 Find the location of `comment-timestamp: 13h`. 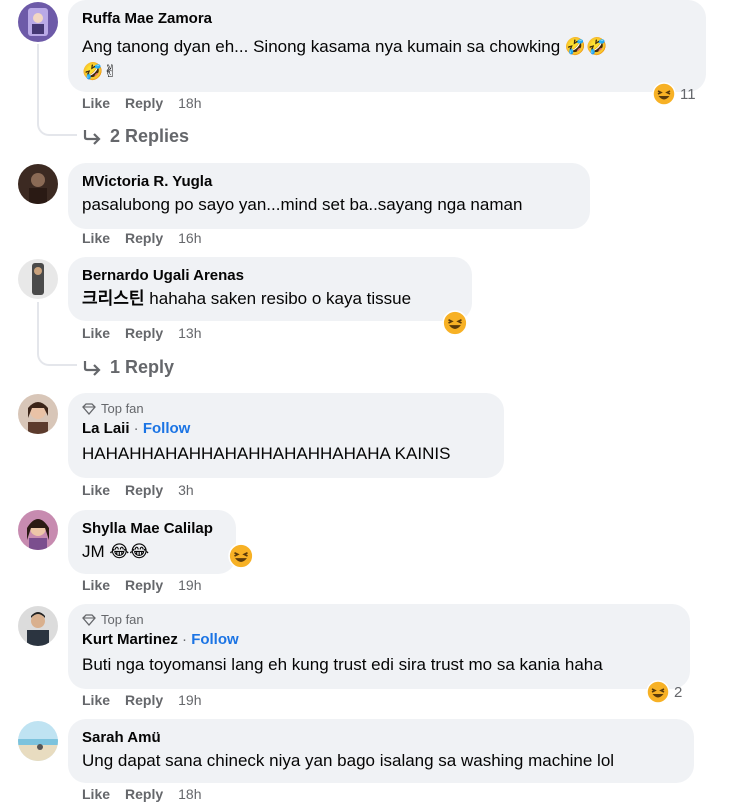

comment-timestamp: 13h is located at coordinates (189, 333).